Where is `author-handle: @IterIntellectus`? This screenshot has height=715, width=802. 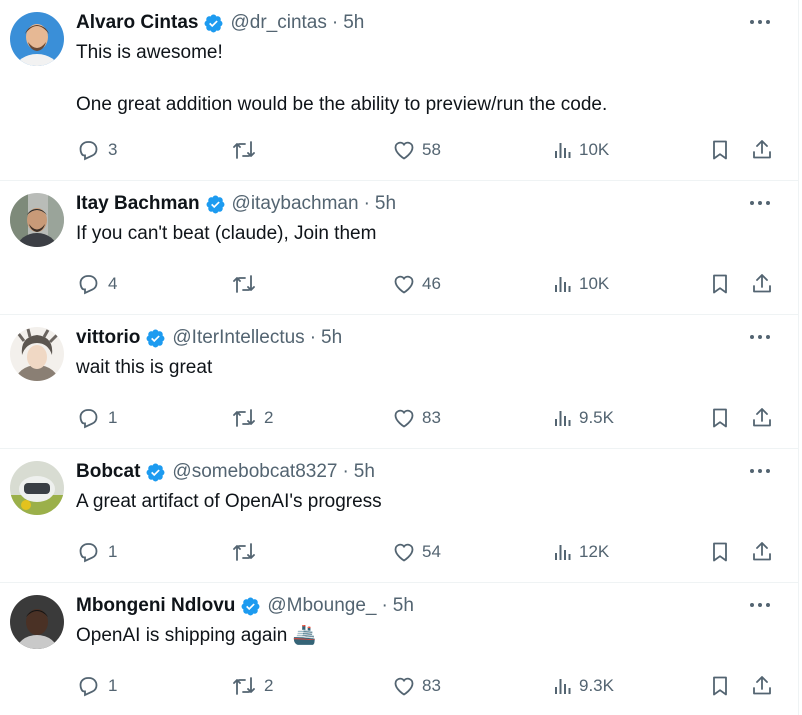 author-handle: @IterIntellectus is located at coordinates (238, 338).